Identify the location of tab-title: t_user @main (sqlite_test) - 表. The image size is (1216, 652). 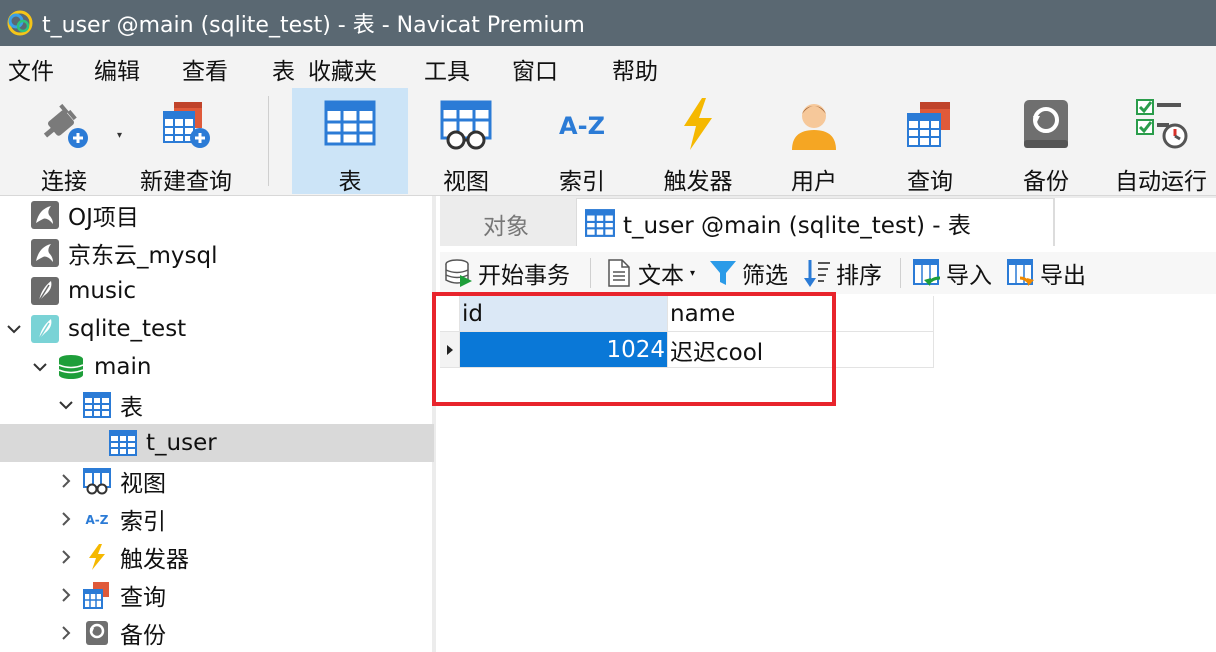
(797, 225).